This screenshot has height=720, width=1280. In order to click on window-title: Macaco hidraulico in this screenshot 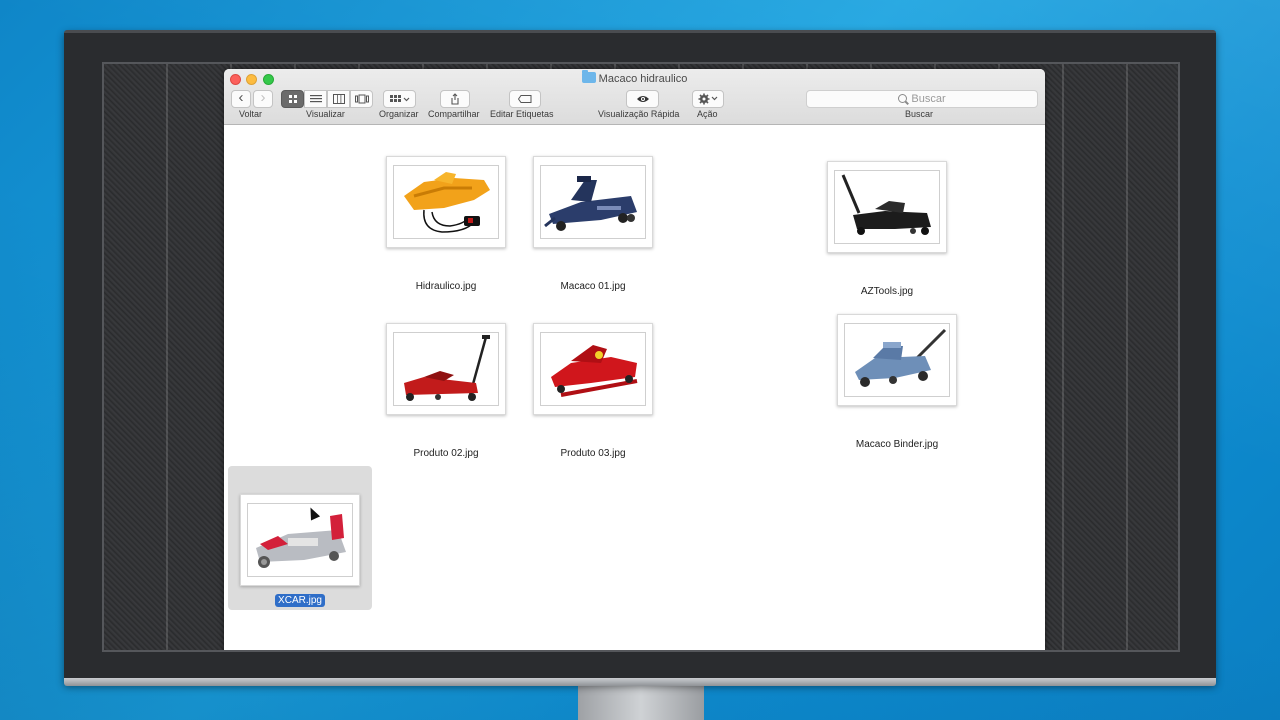, I will do `click(634, 77)`.